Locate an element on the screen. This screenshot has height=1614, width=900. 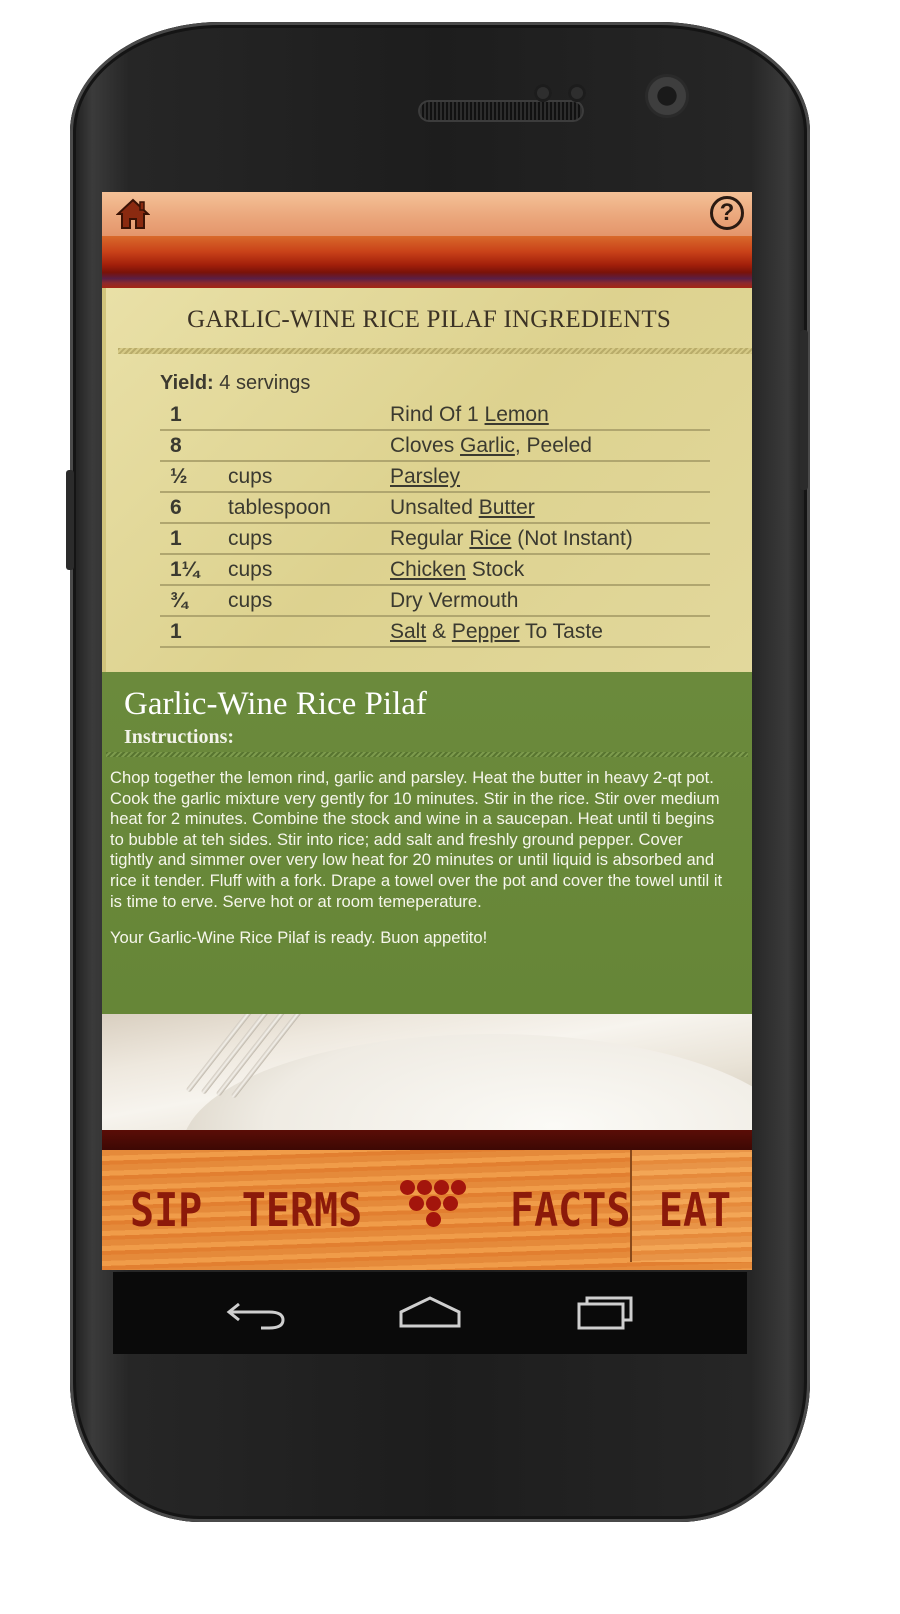
header-banner is located at coordinates (427, 262).